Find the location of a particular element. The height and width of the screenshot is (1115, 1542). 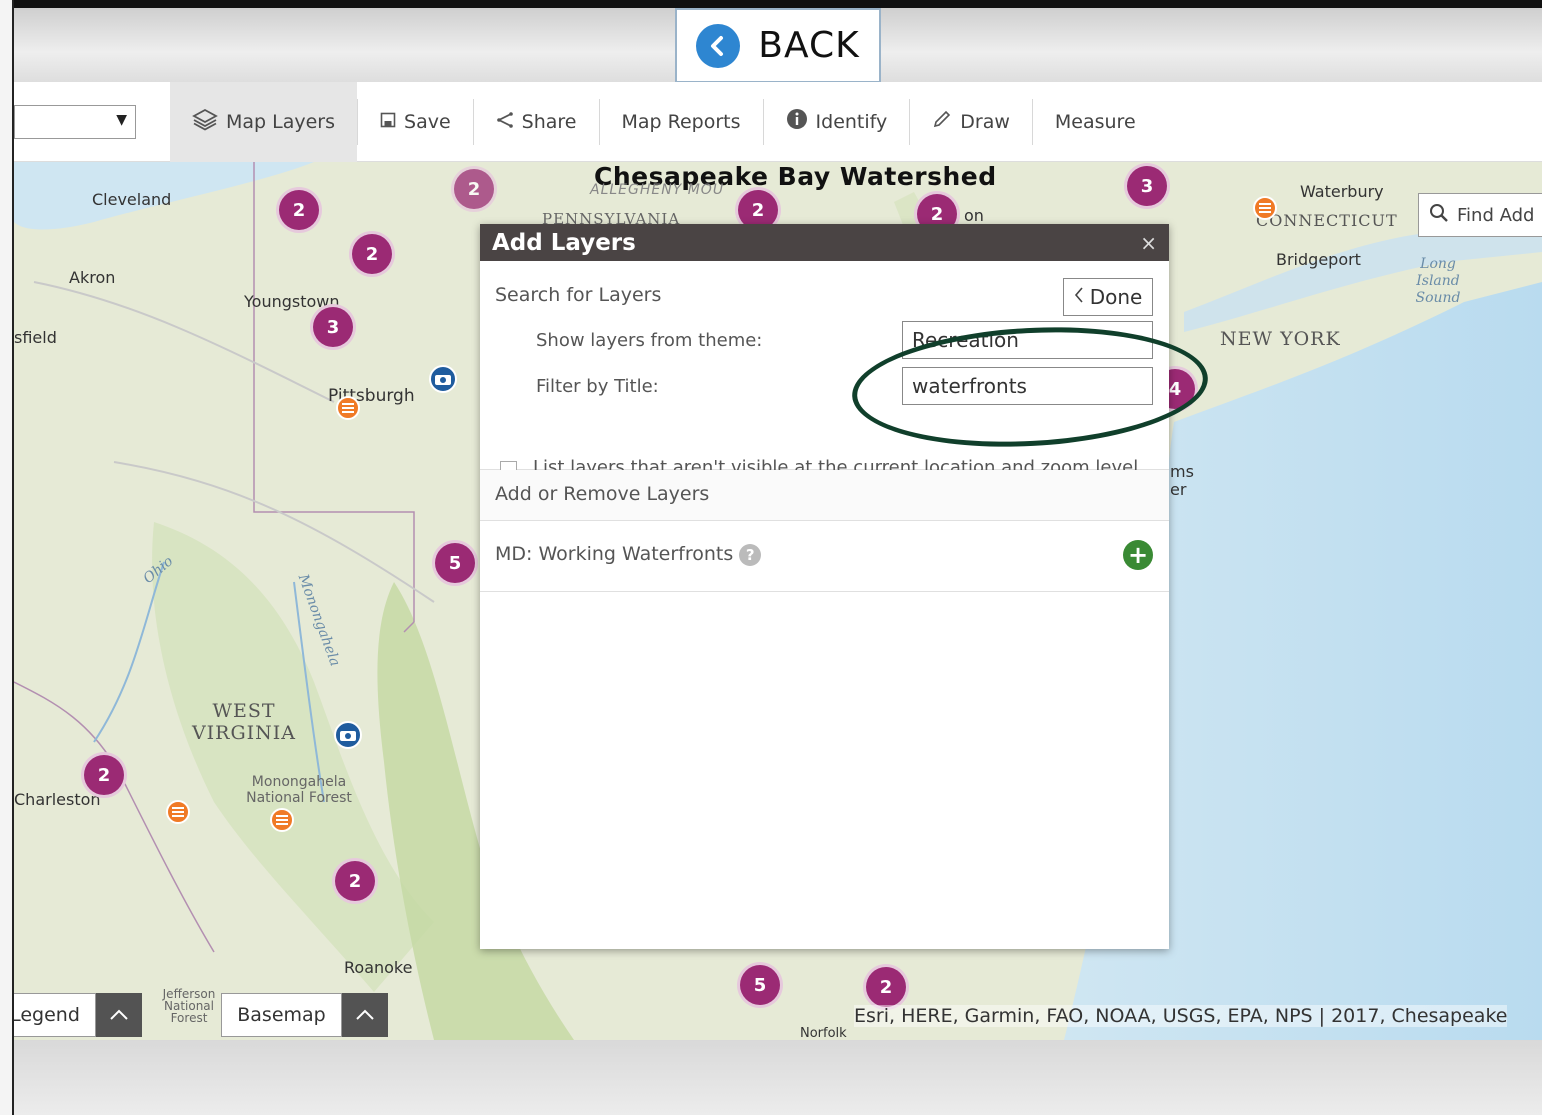

dialog-header: Add Layers × is located at coordinates (824, 242).